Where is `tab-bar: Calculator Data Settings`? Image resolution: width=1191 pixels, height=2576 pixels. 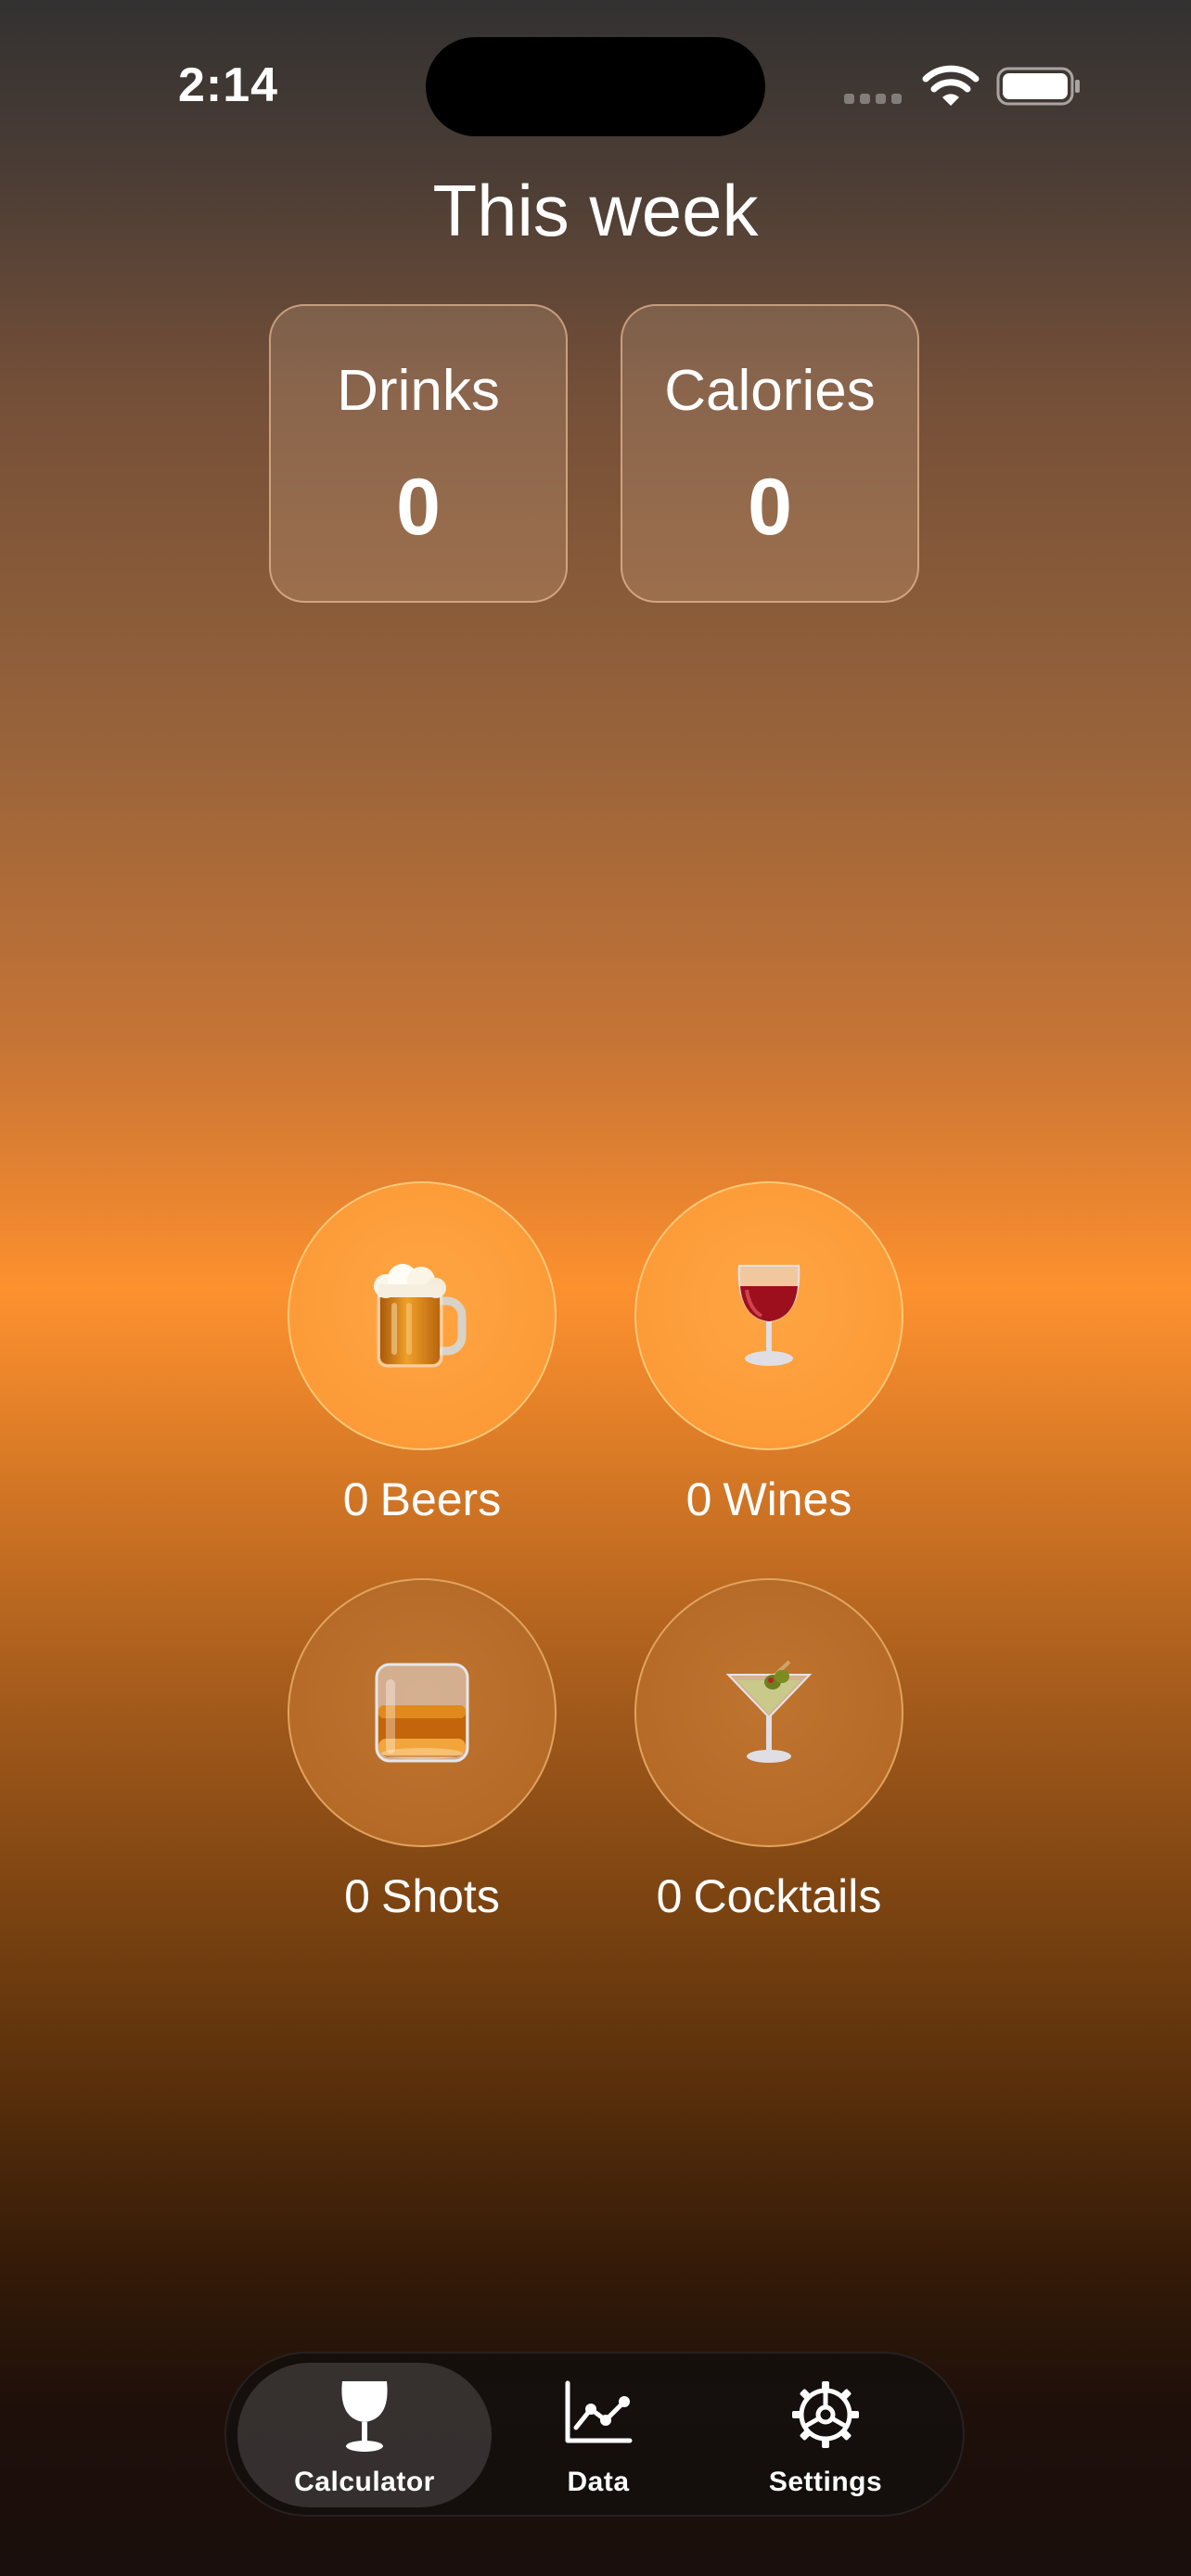 tab-bar: Calculator Data Settings is located at coordinates (594, 2434).